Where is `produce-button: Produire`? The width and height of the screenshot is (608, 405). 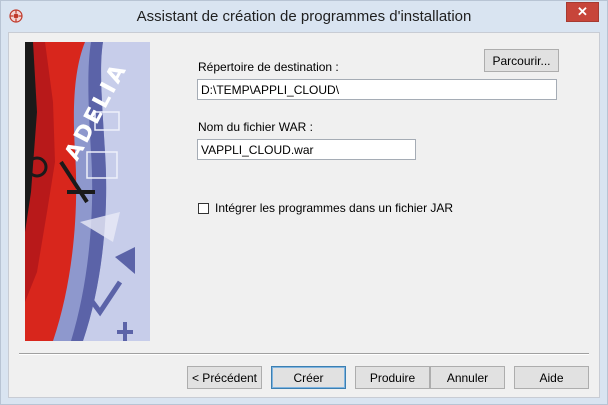 produce-button: Produire is located at coordinates (392, 377).